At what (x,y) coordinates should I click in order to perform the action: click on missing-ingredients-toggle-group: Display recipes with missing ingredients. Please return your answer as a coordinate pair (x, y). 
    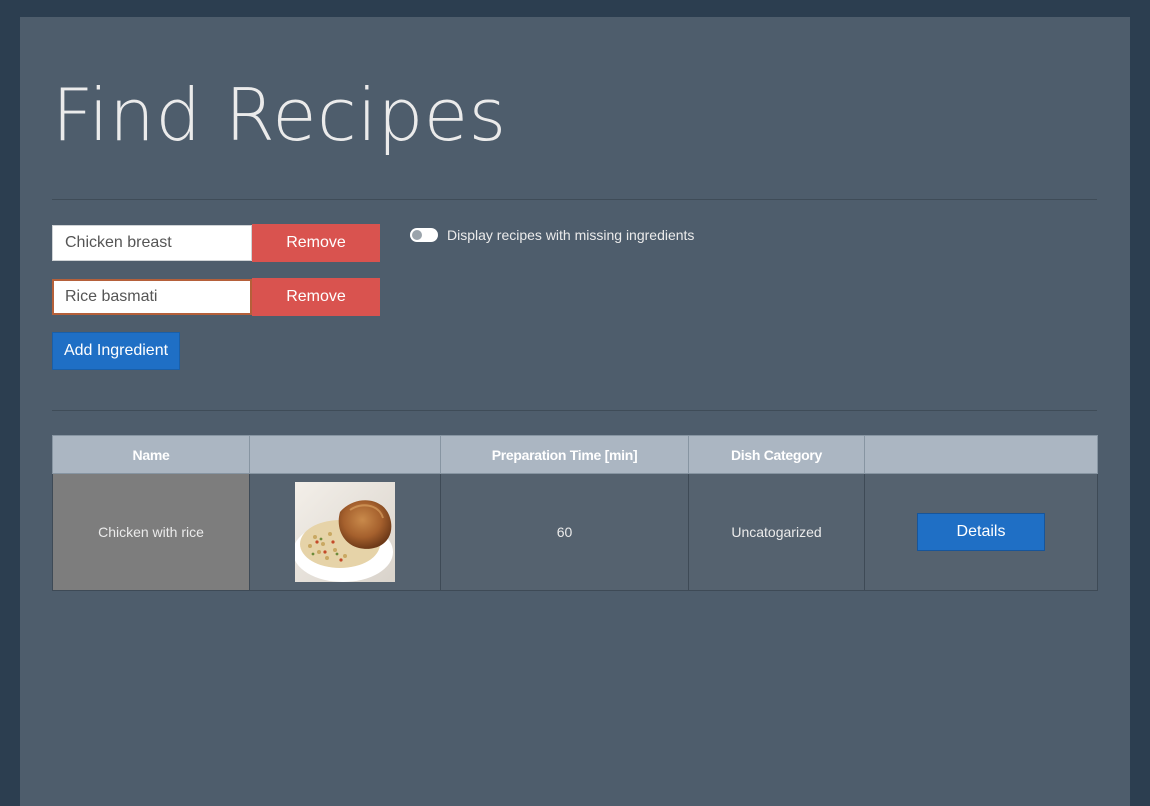
    Looking at the image, I should click on (552, 235).